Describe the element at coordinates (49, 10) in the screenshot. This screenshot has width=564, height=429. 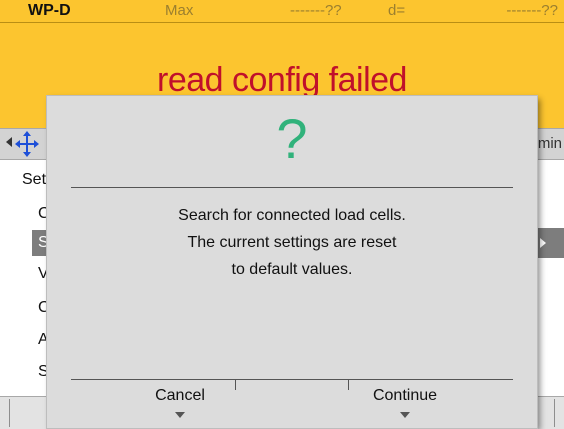
I see `device-name: WP-D` at that location.